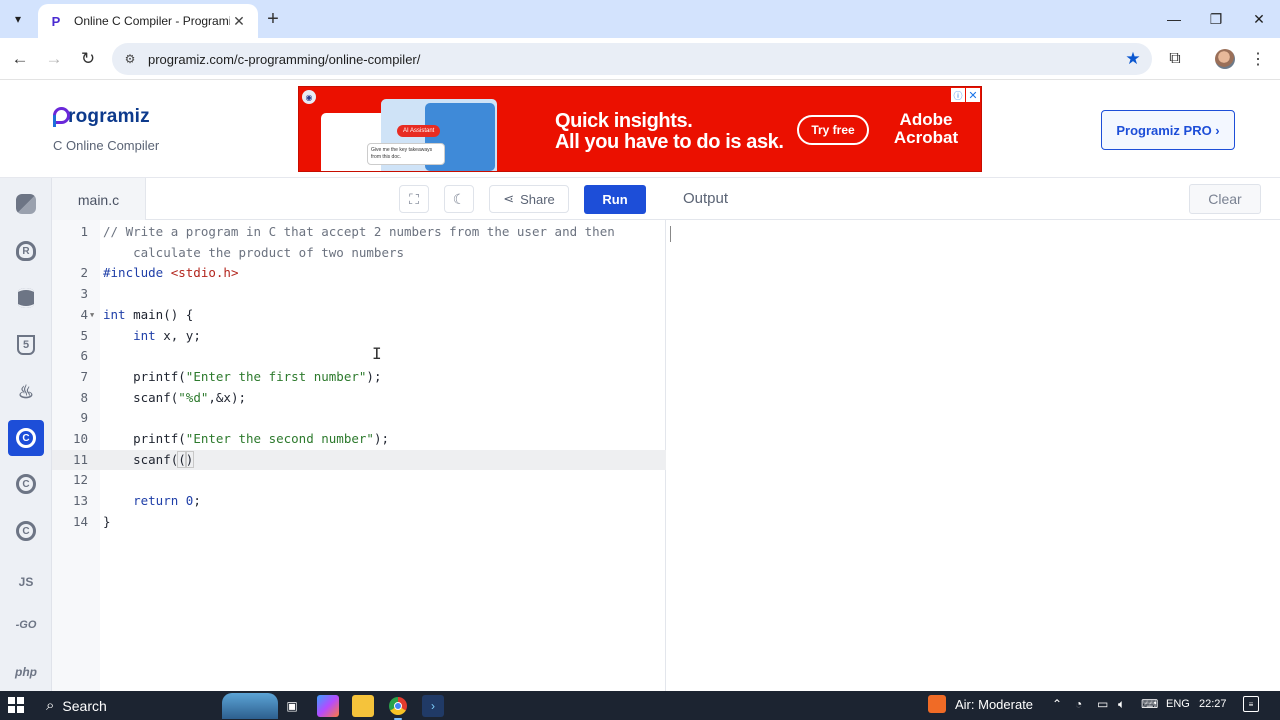  What do you see at coordinates (359, 418) in the screenshot?
I see `code-line: 9` at bounding box center [359, 418].